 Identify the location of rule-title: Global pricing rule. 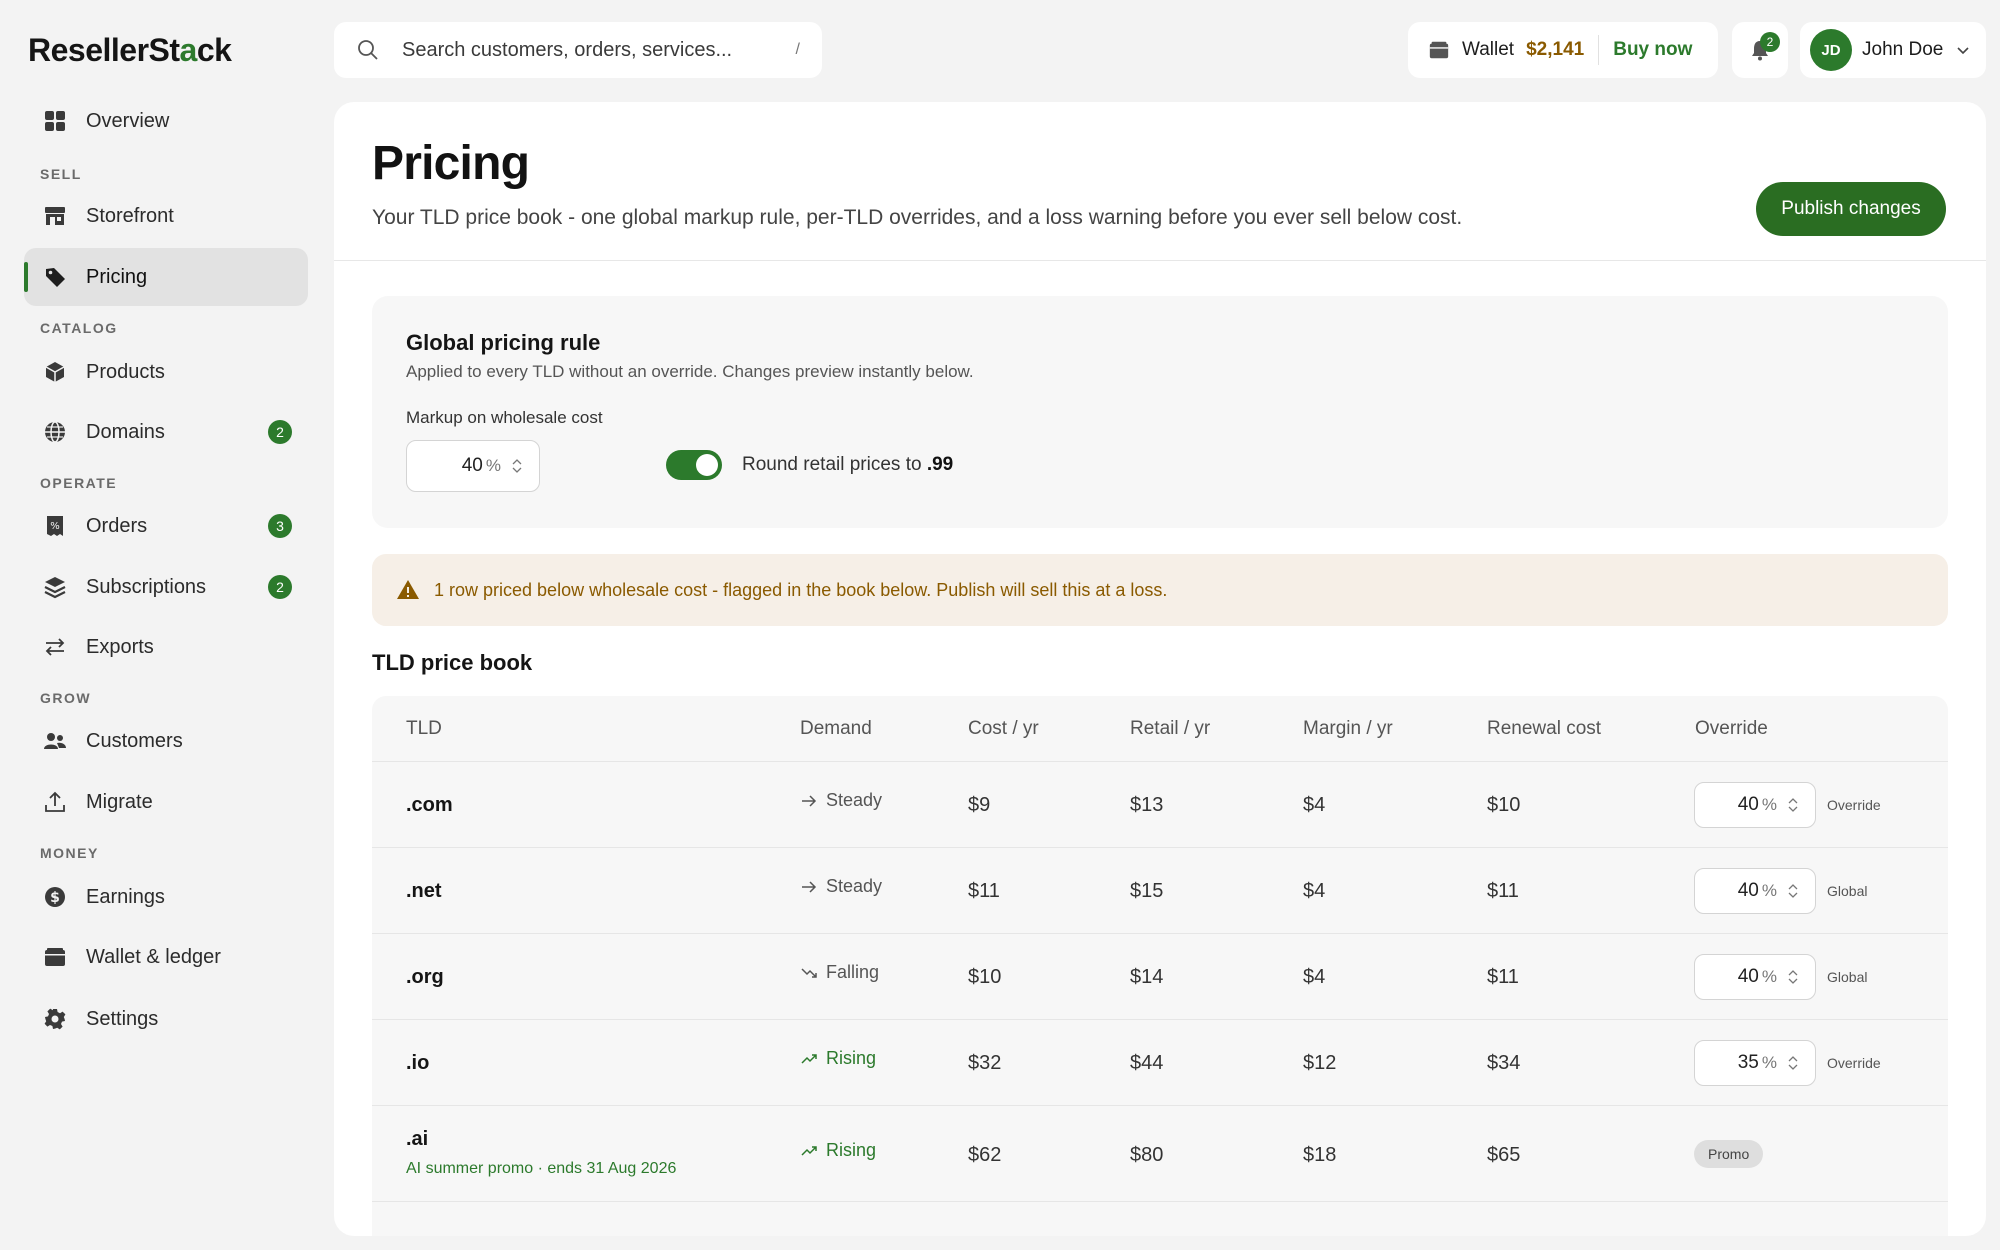
(503, 342).